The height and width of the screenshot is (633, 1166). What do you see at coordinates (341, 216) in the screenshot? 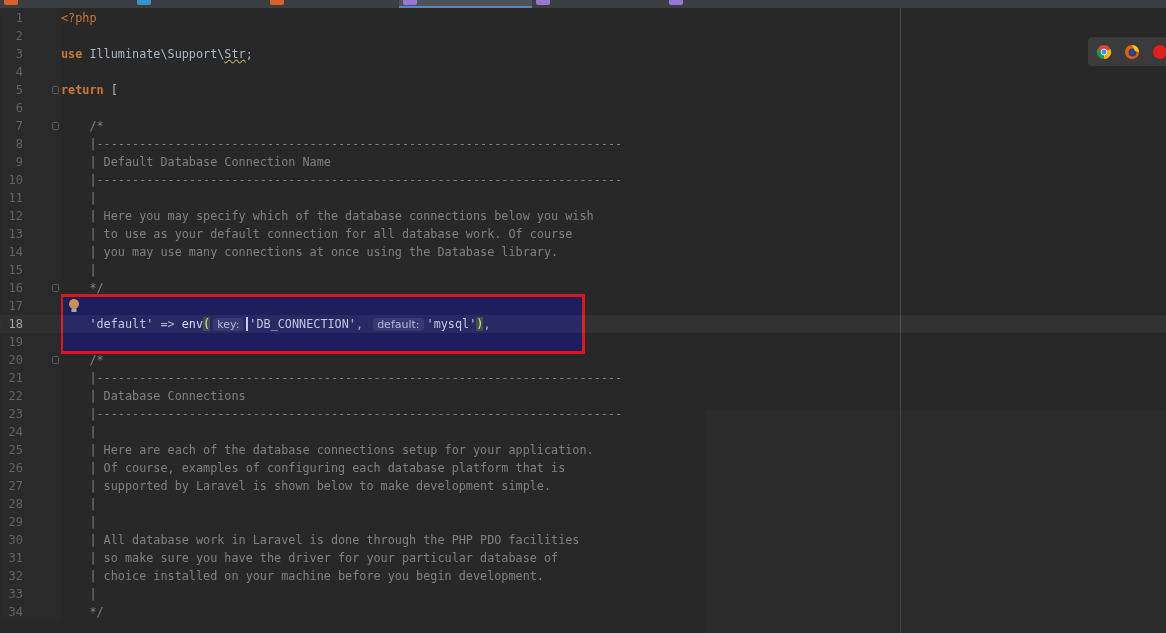
I see `code-token: | Here you may specify which of the database connections below you wish` at bounding box center [341, 216].